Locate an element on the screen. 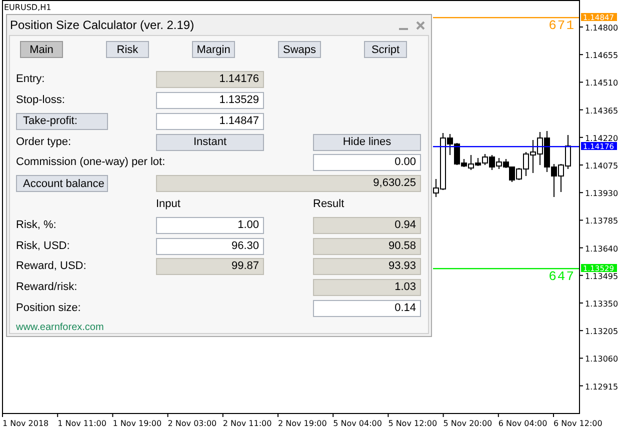 The image size is (625, 431). price-label: 1.12915 is located at coordinates (601, 387).